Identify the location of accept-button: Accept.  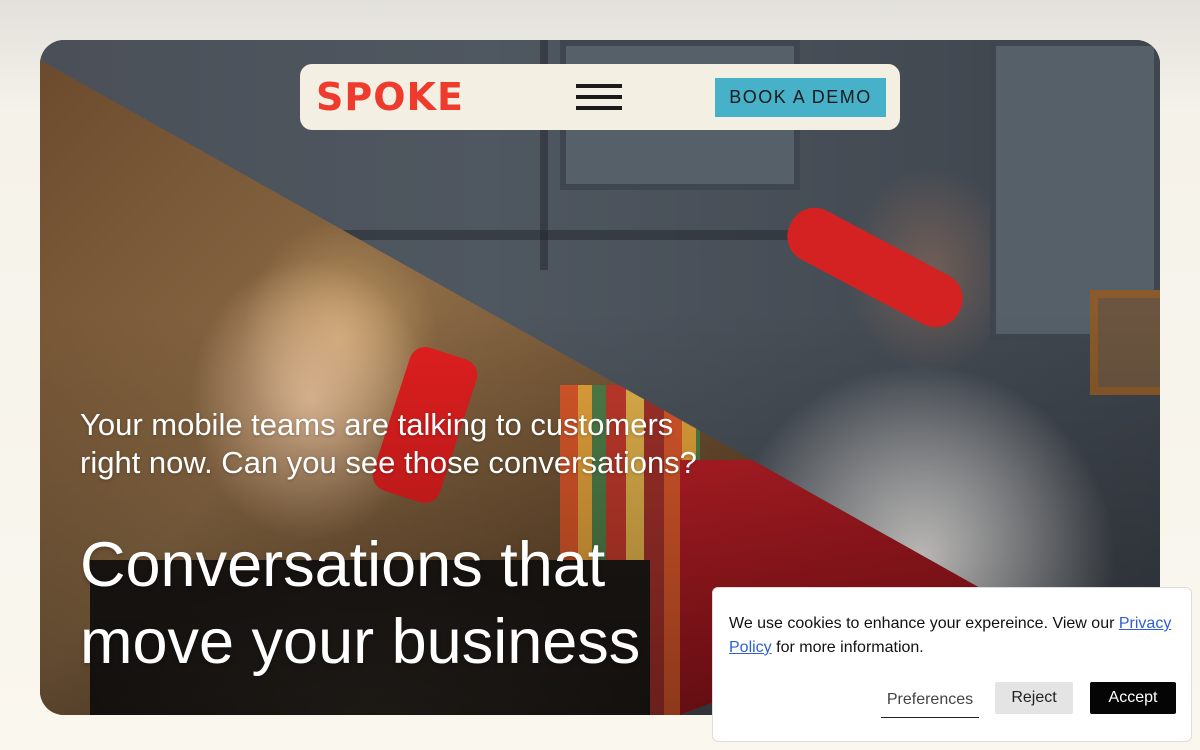
(1133, 698).